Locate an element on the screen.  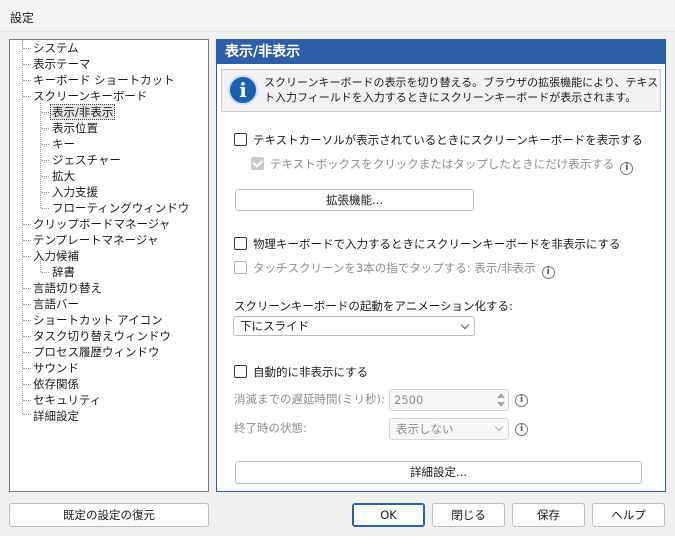
tree-item-keys: キー is located at coordinates (63, 144).